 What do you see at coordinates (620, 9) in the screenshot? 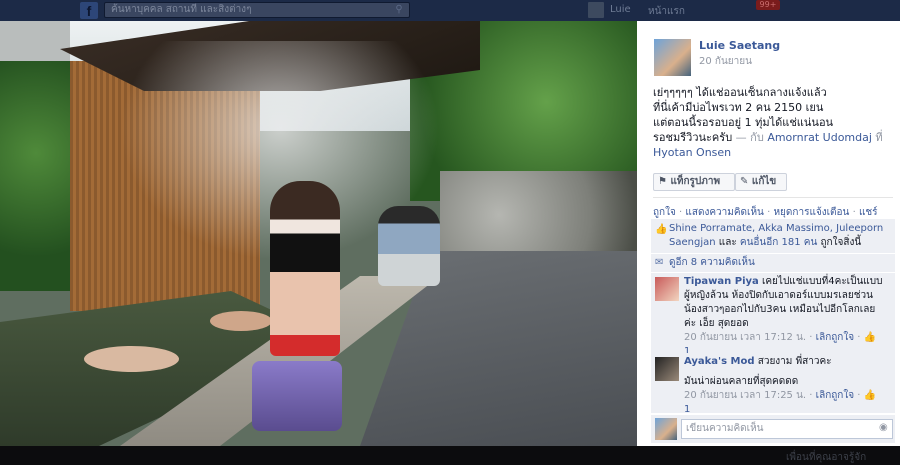
I see `profile-link: Luie` at bounding box center [620, 9].